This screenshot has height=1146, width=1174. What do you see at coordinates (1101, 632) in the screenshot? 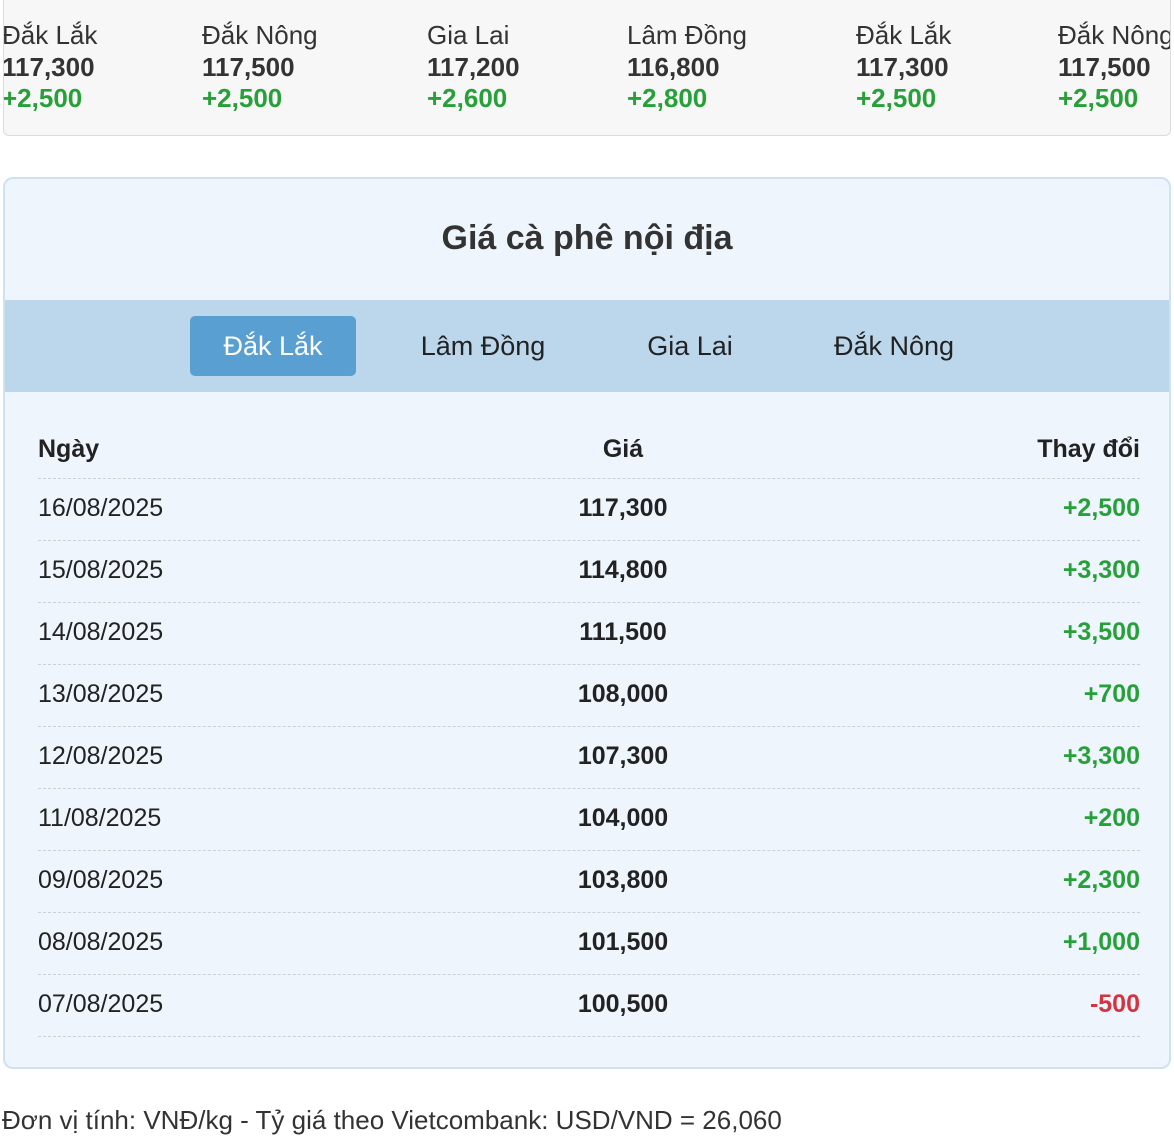
I see `row-change: +3,500` at bounding box center [1101, 632].